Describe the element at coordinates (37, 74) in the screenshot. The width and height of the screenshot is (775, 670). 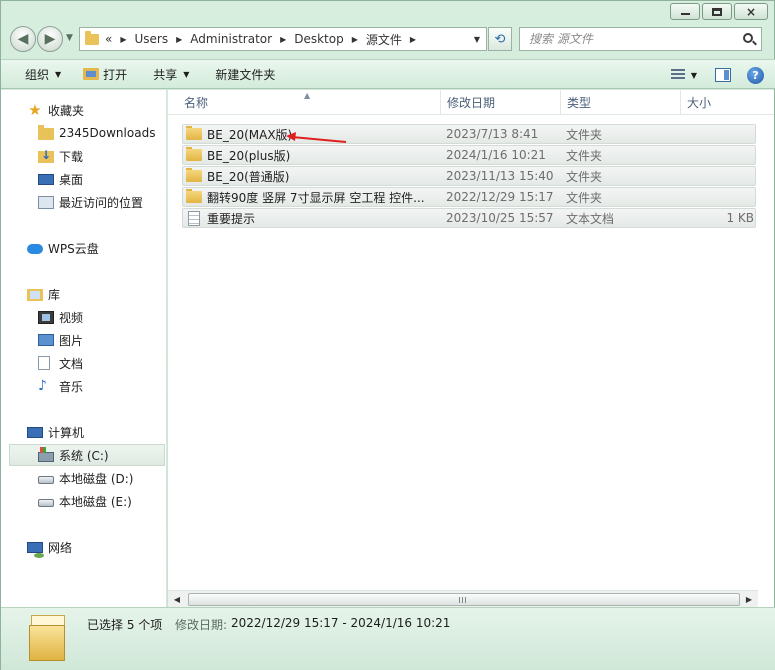
I see `organize-label: 组织` at that location.